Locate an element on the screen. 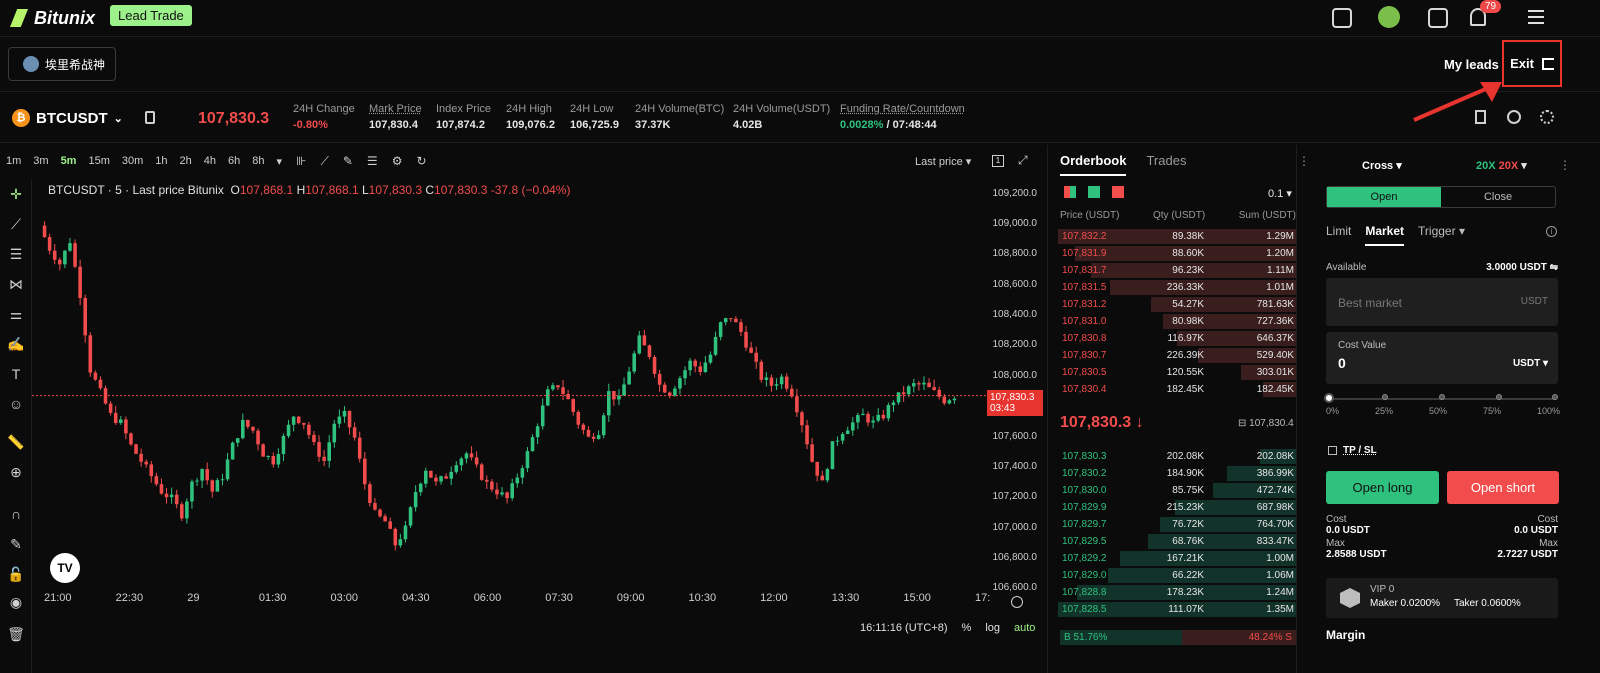 Image resolution: width=1600 pixels, height=673 pixels. ask-row: 107,830.8 116.97K 646.37K is located at coordinates (1177, 338).